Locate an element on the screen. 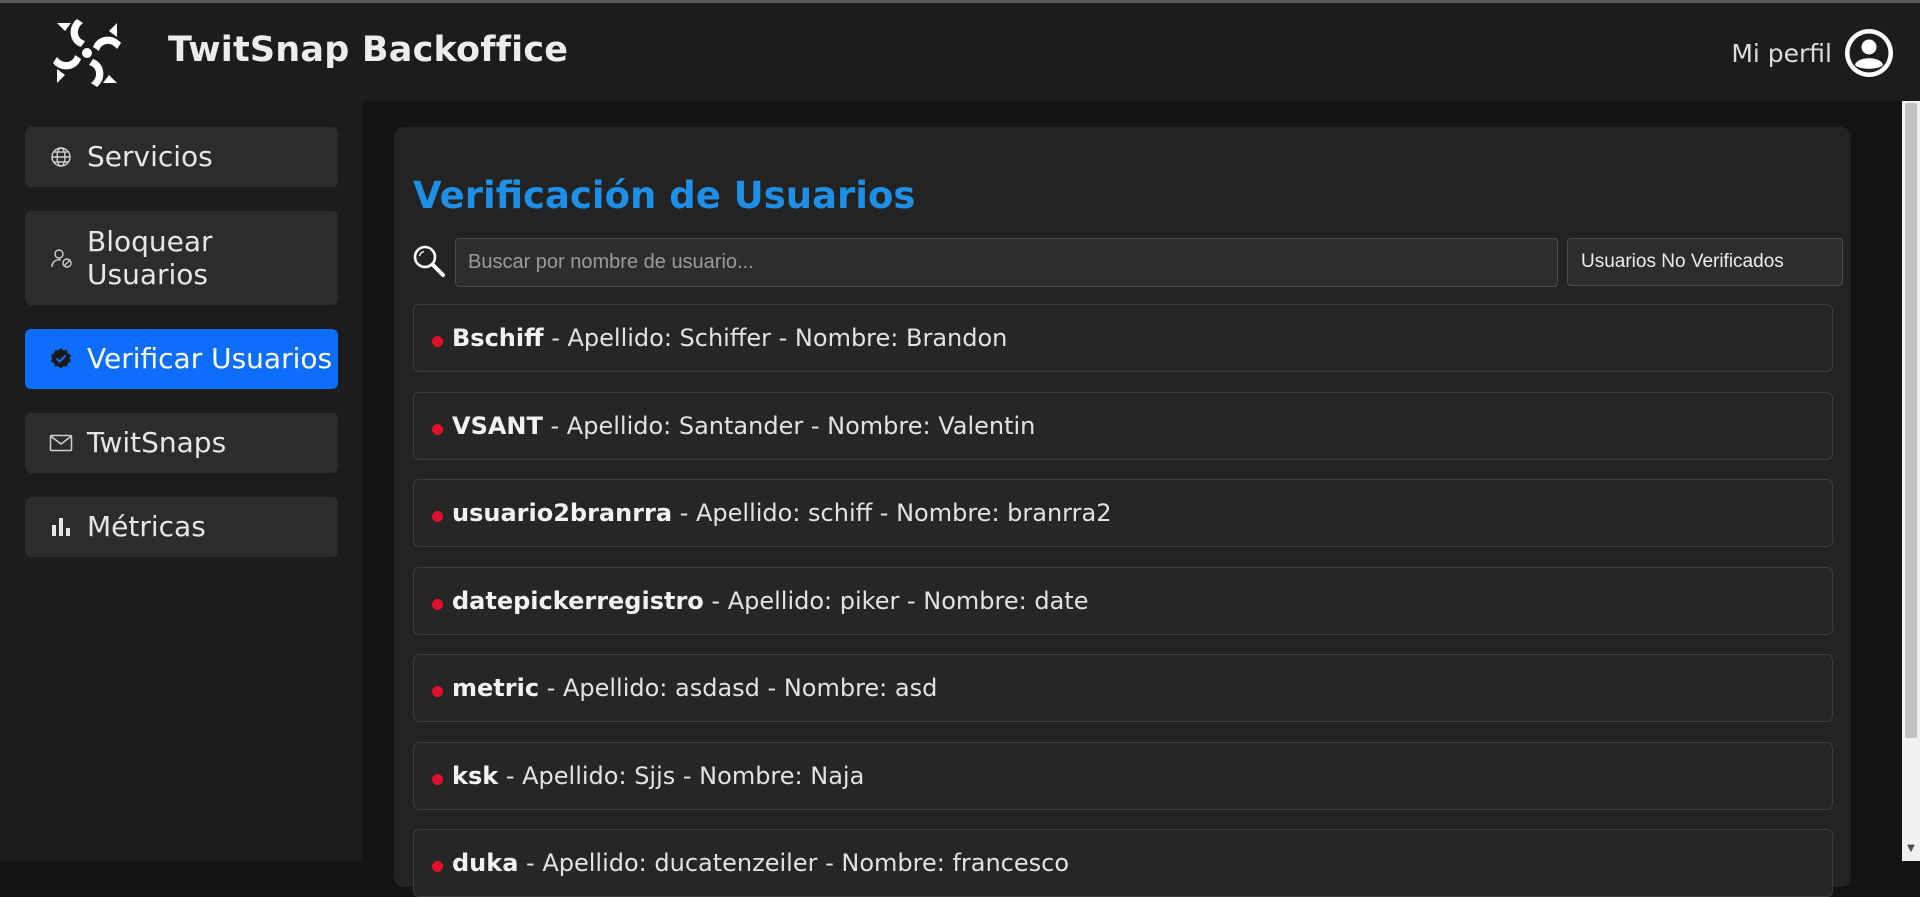  user-row-text: metric - Apellido: asdasd - Nombre: asd is located at coordinates (694, 688).